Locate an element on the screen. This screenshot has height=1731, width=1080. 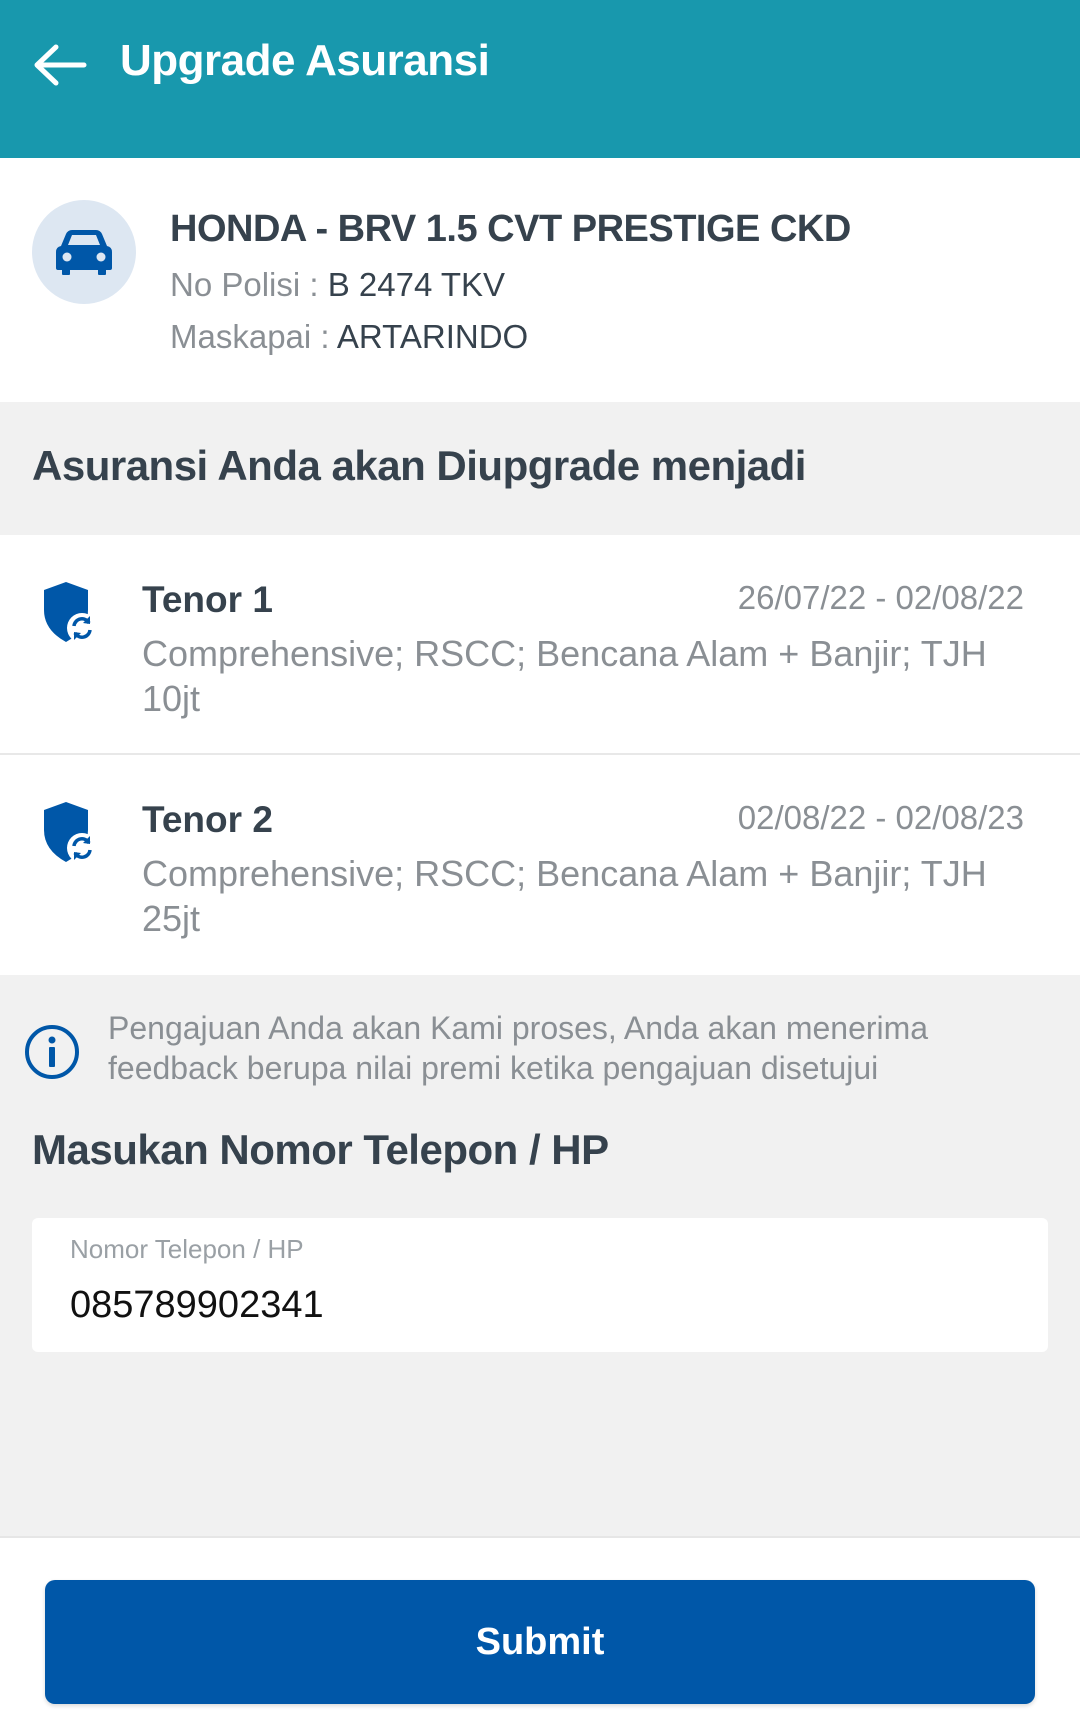
submit-button: Submit is located at coordinates (540, 1642).